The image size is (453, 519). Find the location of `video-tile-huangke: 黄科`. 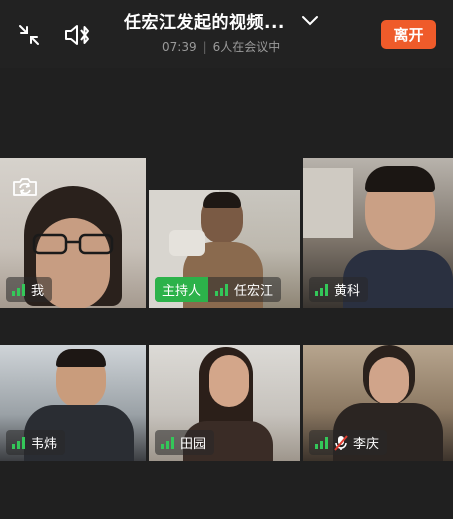

video-tile-huangke: 黄科 is located at coordinates (378, 233).